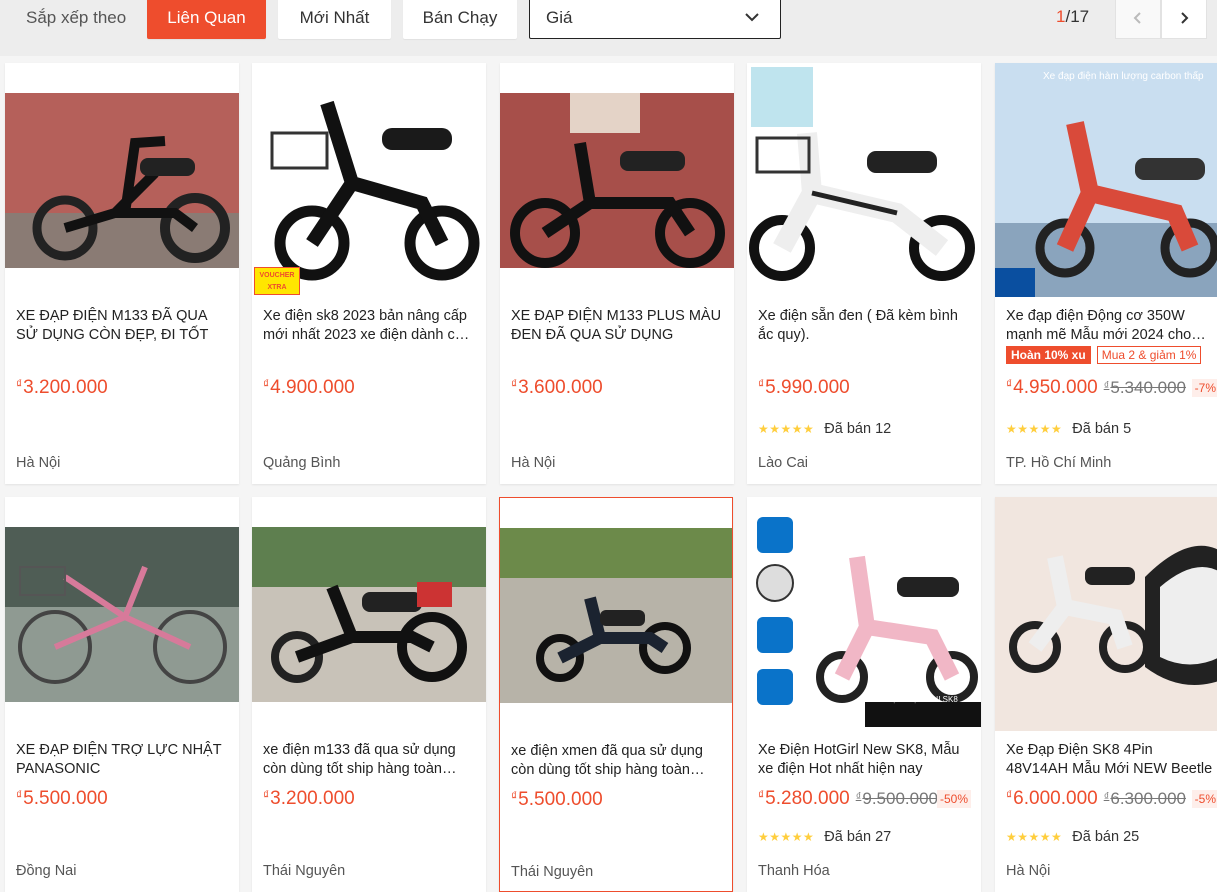  Describe the element at coordinates (1096, 387) in the screenshot. I see `product-price: ₫4.950.000 ₫5.340.000` at that location.